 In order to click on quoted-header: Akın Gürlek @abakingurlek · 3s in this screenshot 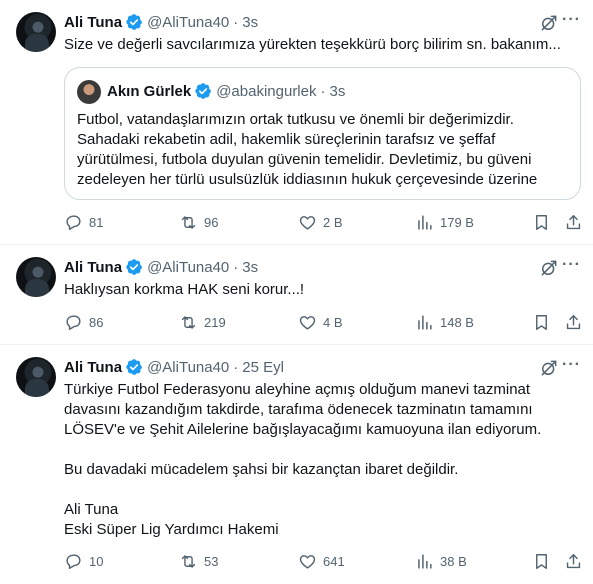, I will do `click(226, 91)`.